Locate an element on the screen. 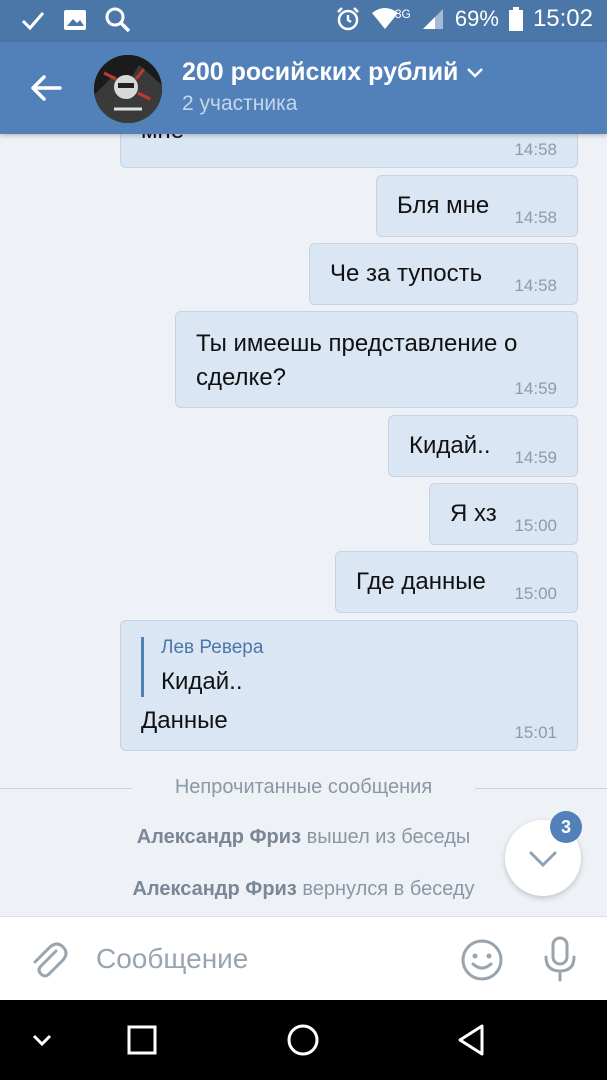  chat-members-count: 2 участника is located at coordinates (240, 103).